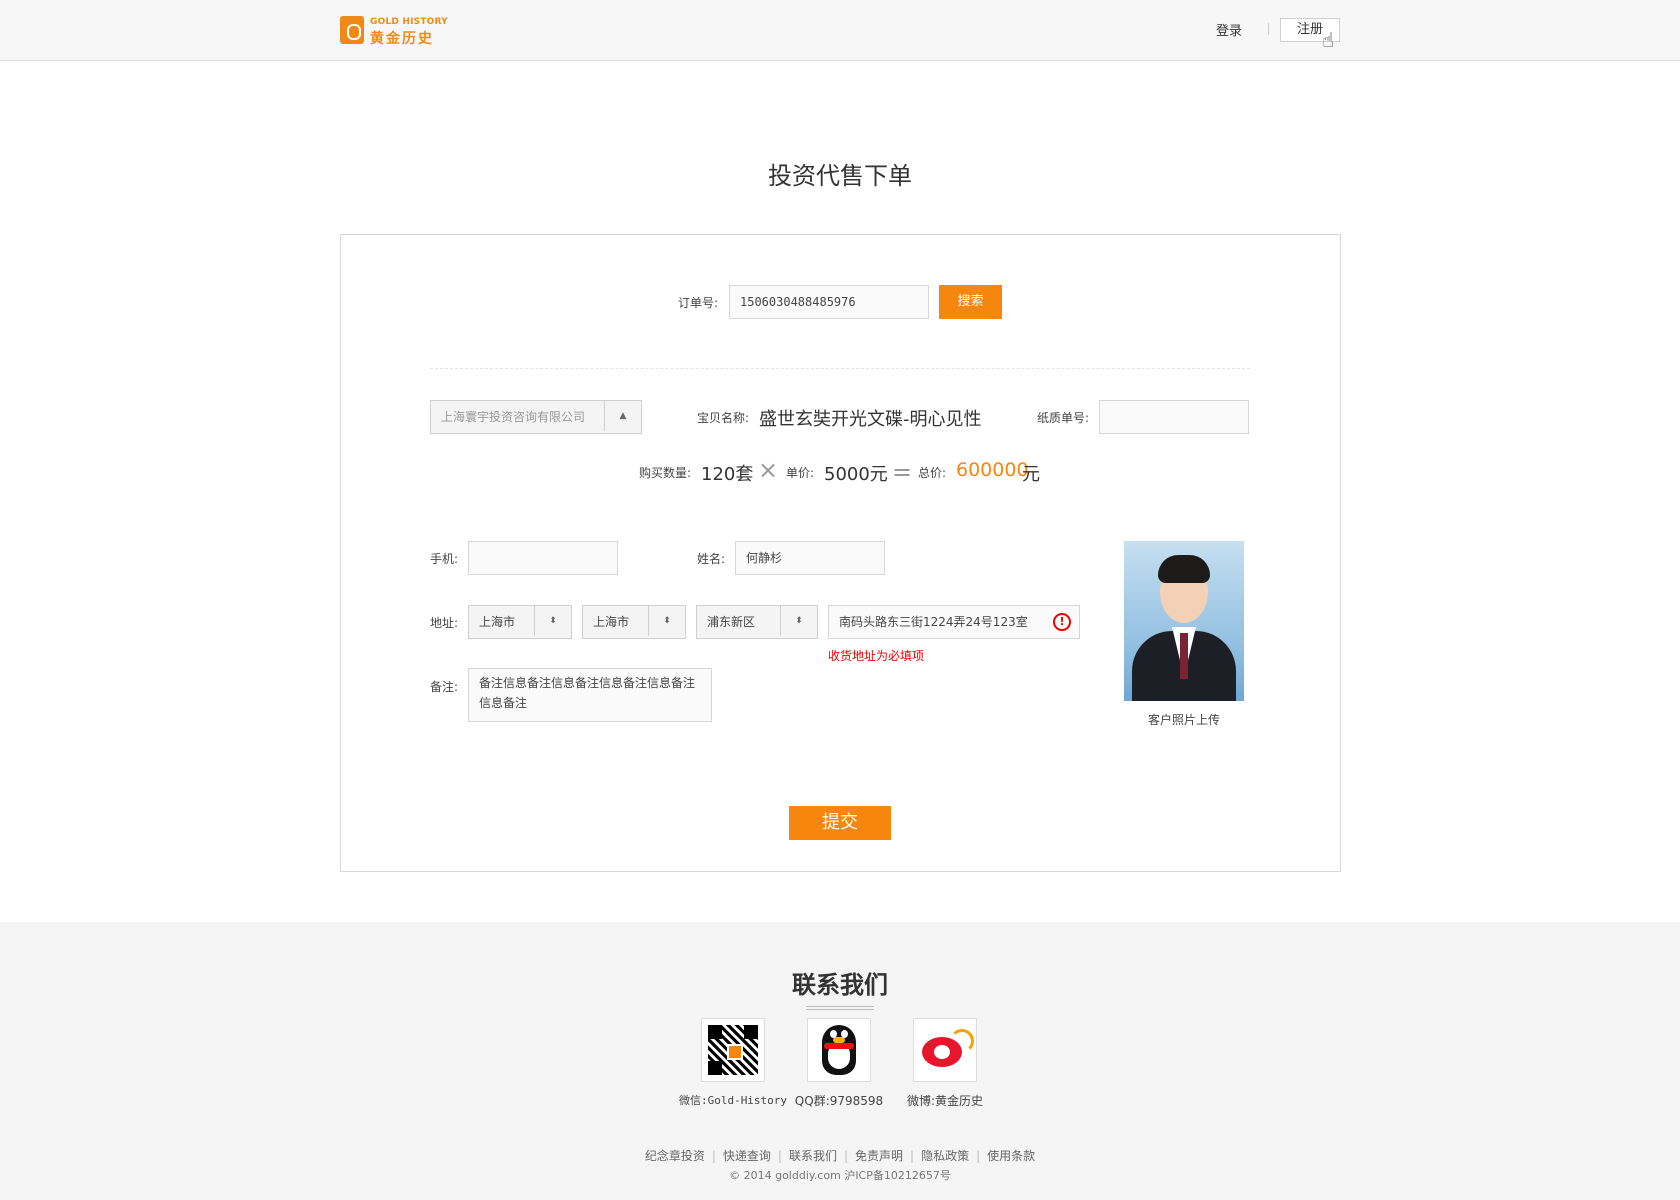 Image resolution: width=1680 pixels, height=1200 pixels. I want to click on qq-penguin-icon, so click(839, 1050).